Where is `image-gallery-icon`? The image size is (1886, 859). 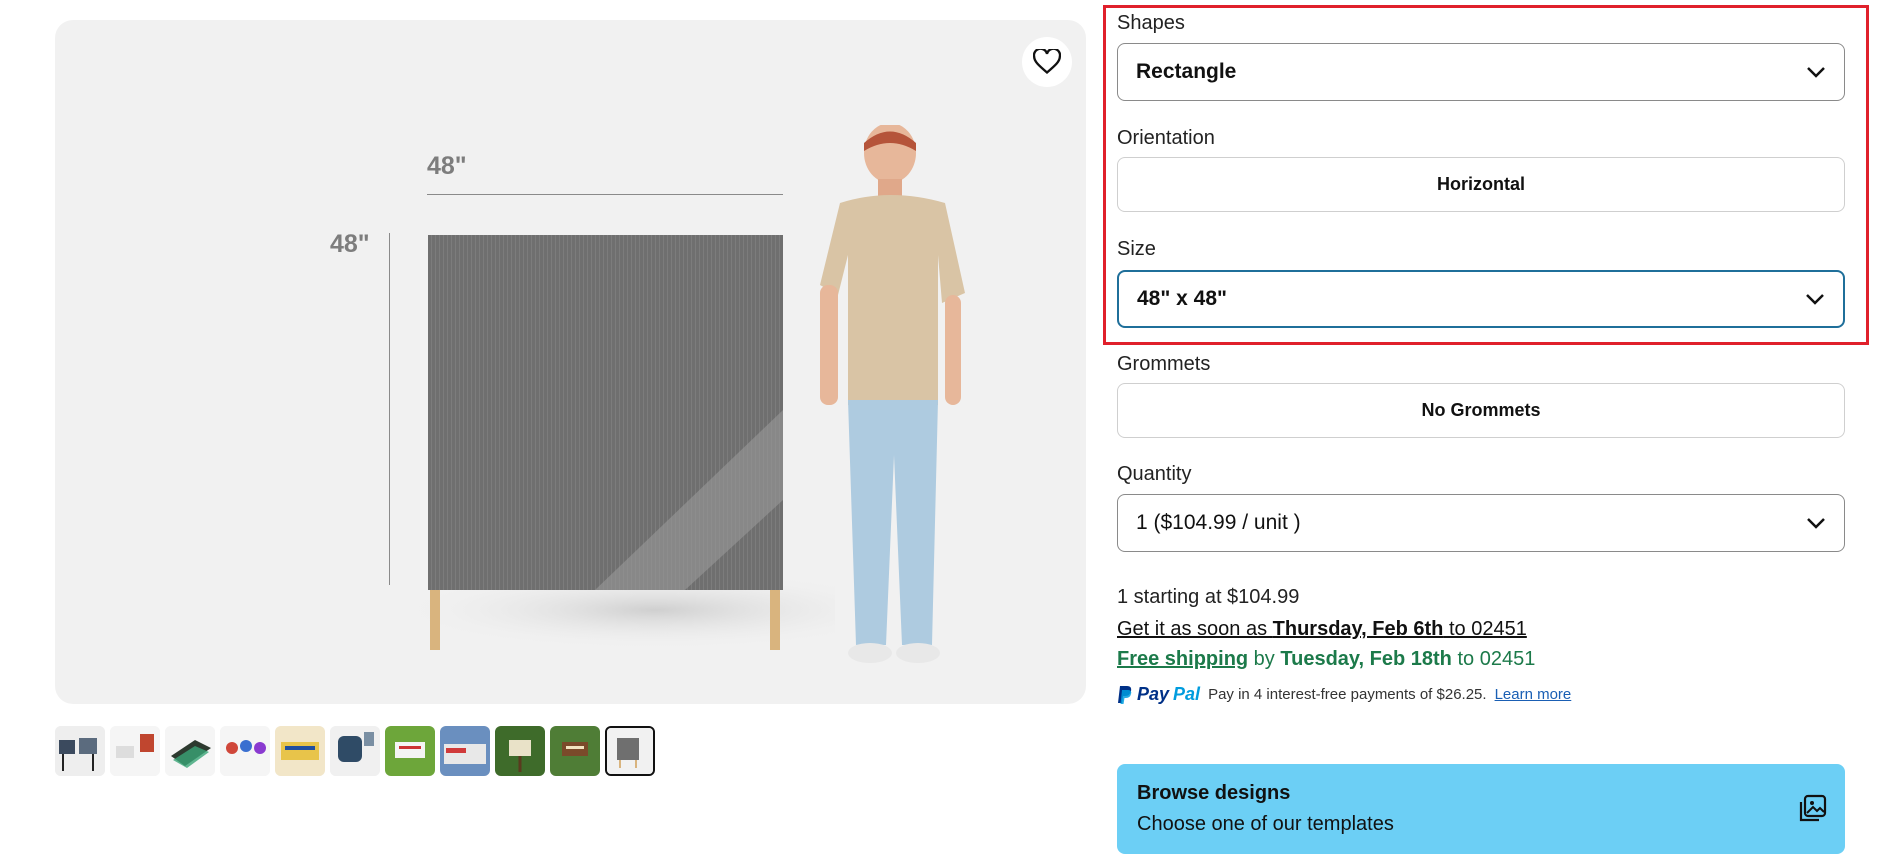
image-gallery-icon is located at coordinates (1813, 808).